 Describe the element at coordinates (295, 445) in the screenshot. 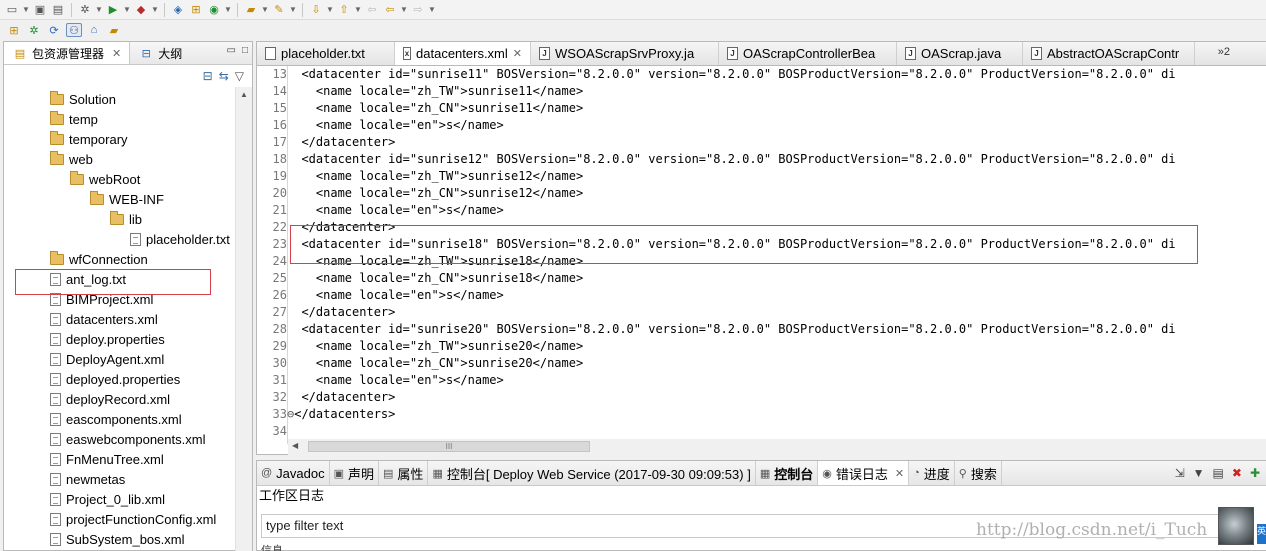

I see `scroll-left-icon: ◀` at that location.